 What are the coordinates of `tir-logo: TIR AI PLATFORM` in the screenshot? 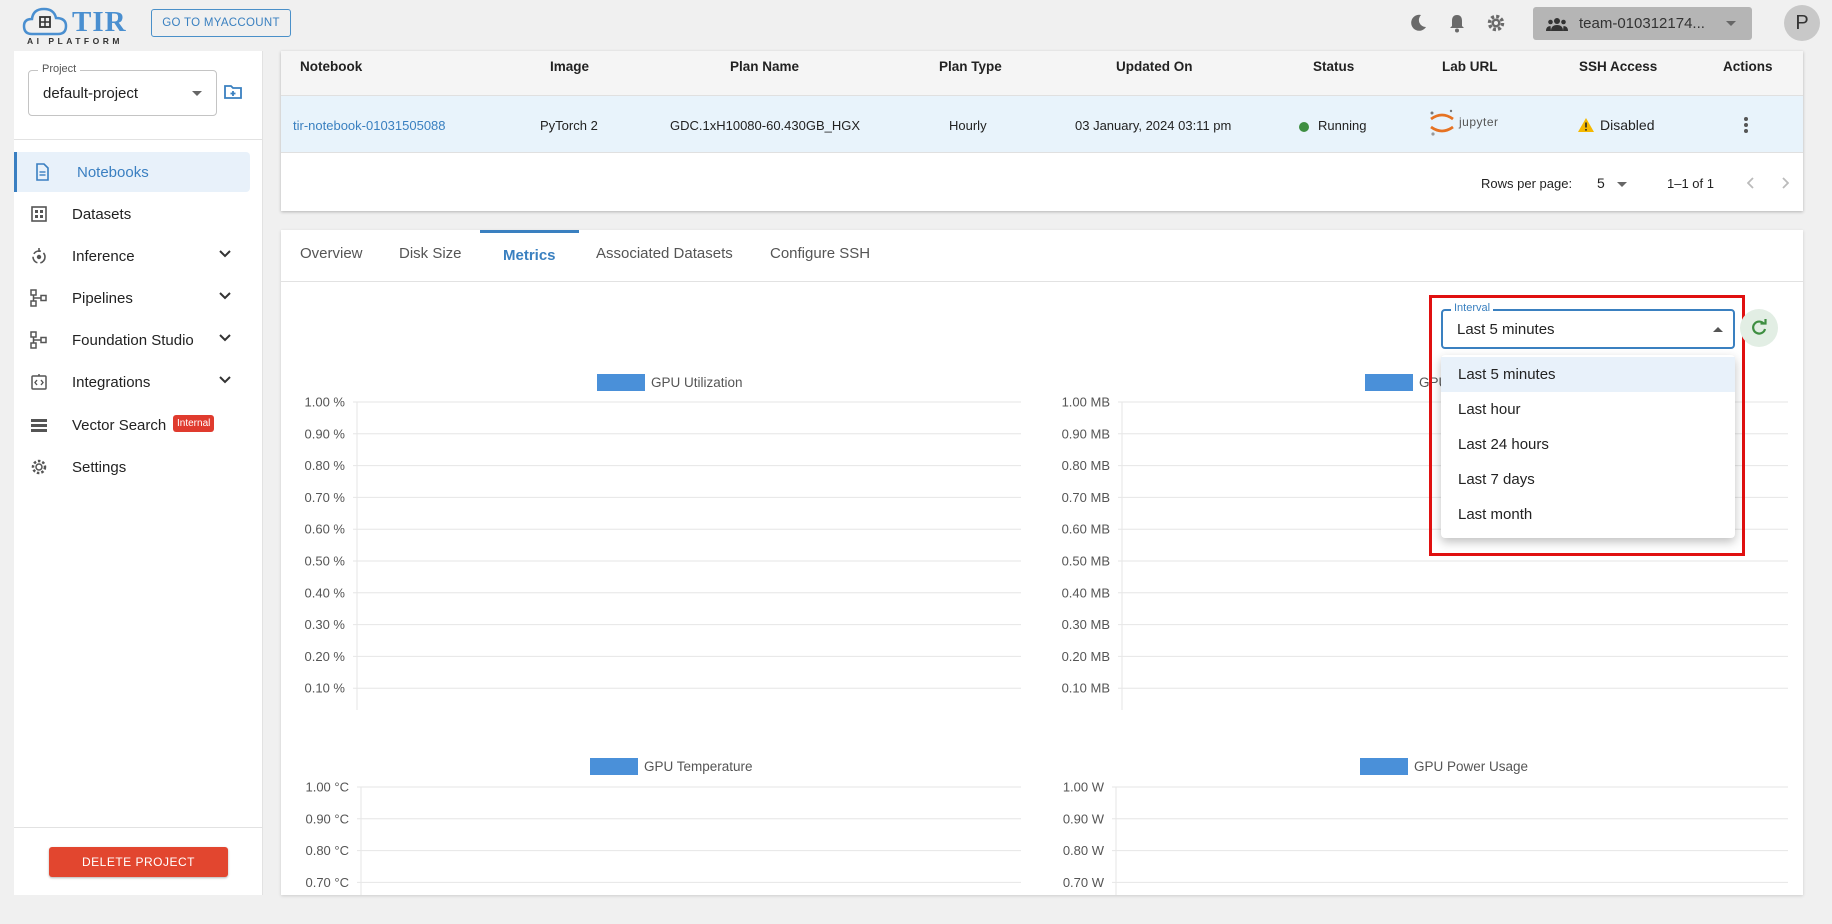 It's located at (77, 25).